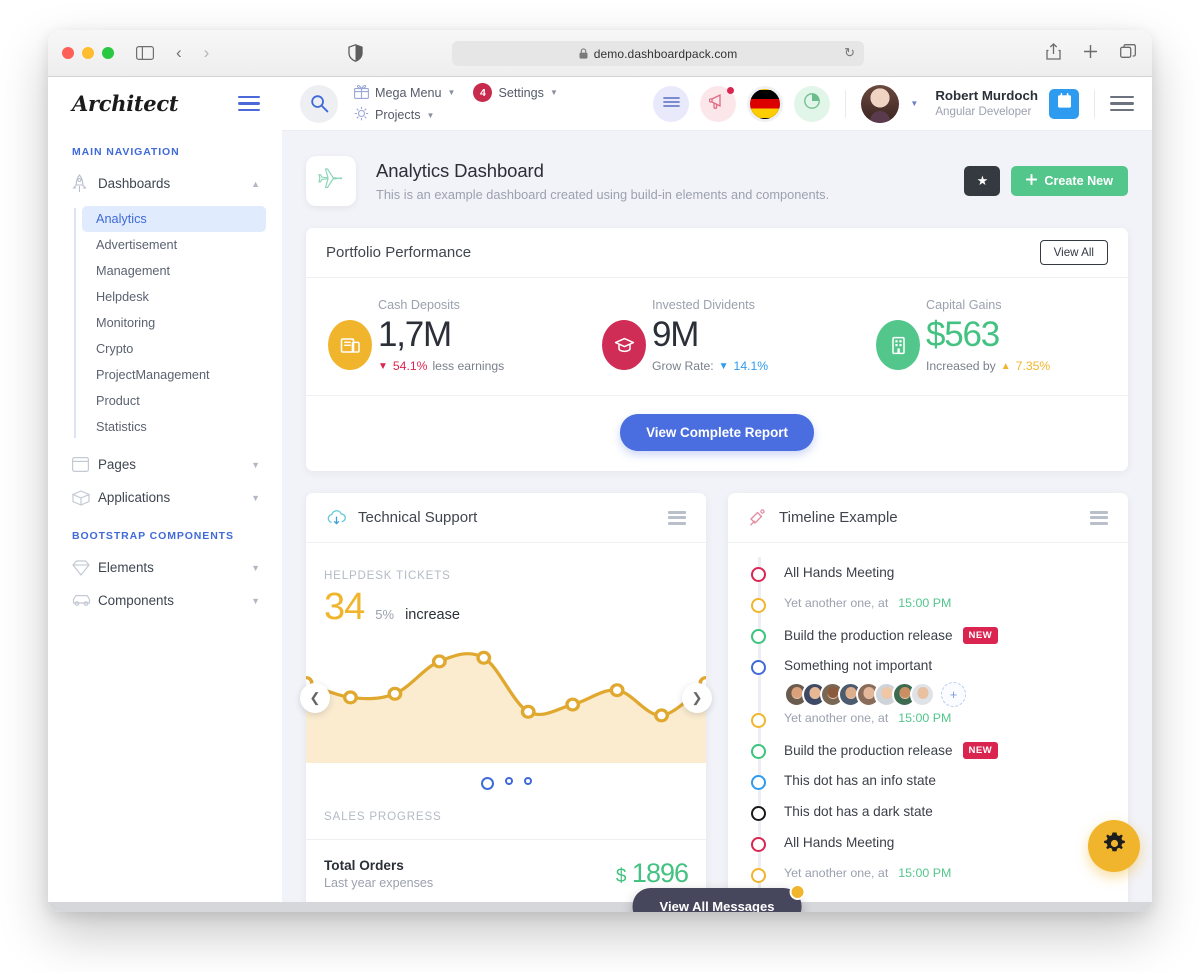 The image size is (1200, 972). Describe the element at coordinates (174, 401) in the screenshot. I see `sidebar-subitem-product: Product` at that location.